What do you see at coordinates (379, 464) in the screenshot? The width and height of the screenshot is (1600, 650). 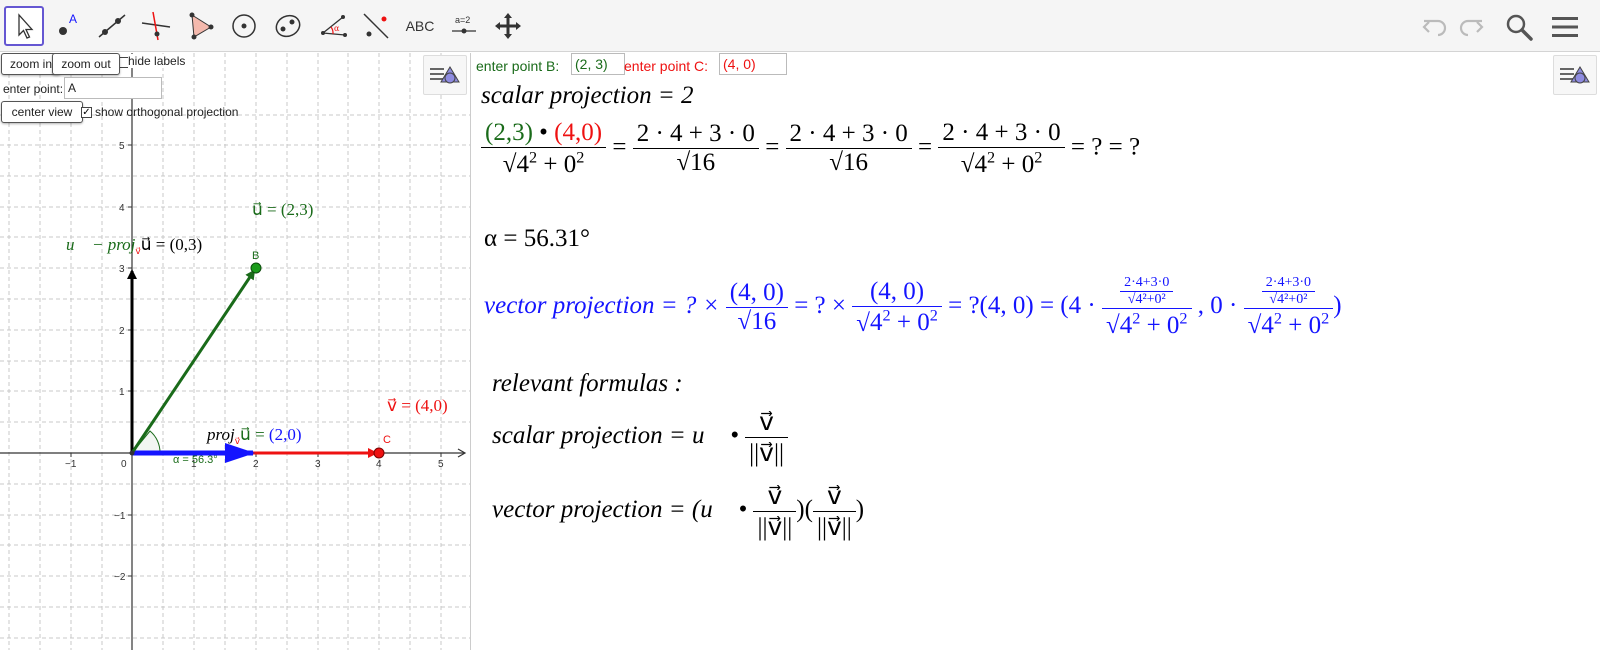 I see `x-tick-label: 4` at bounding box center [379, 464].